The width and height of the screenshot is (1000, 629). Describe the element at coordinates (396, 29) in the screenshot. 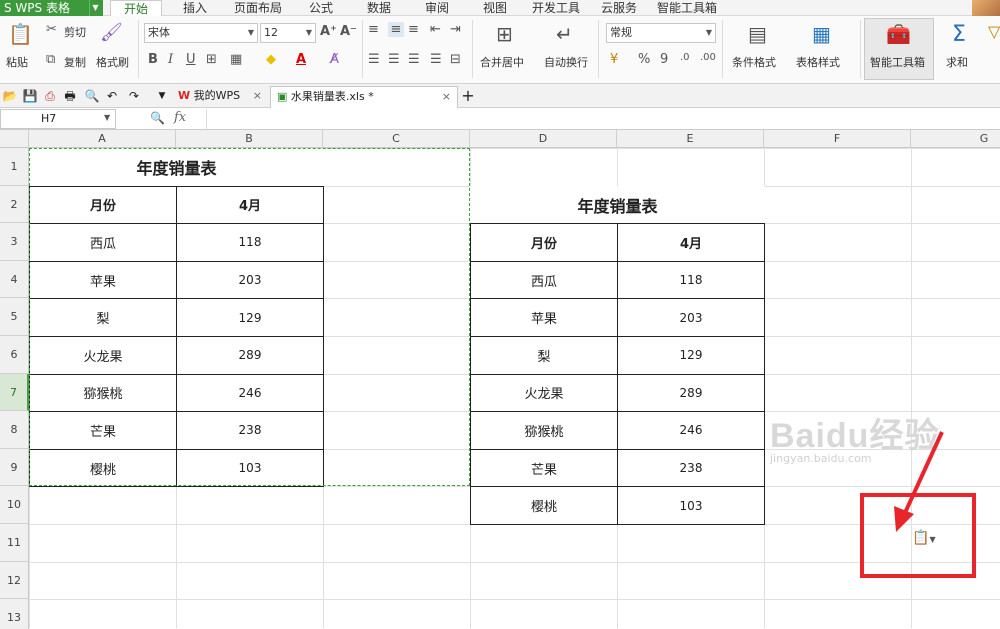

I see `align-middle-icon: ≡` at that location.